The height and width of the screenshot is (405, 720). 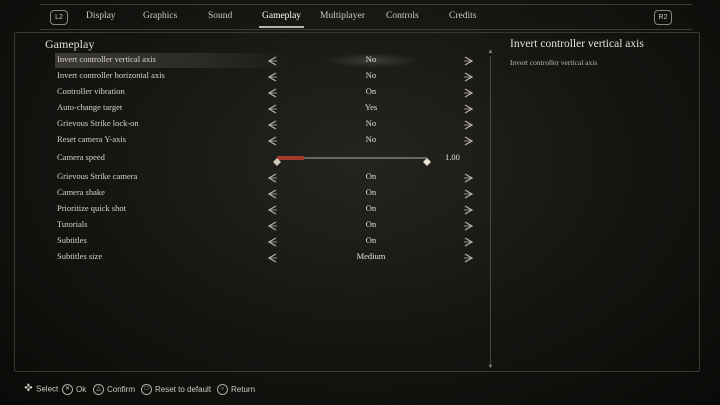 I want to click on scroll-down-icon: ▼, so click(x=490, y=367).